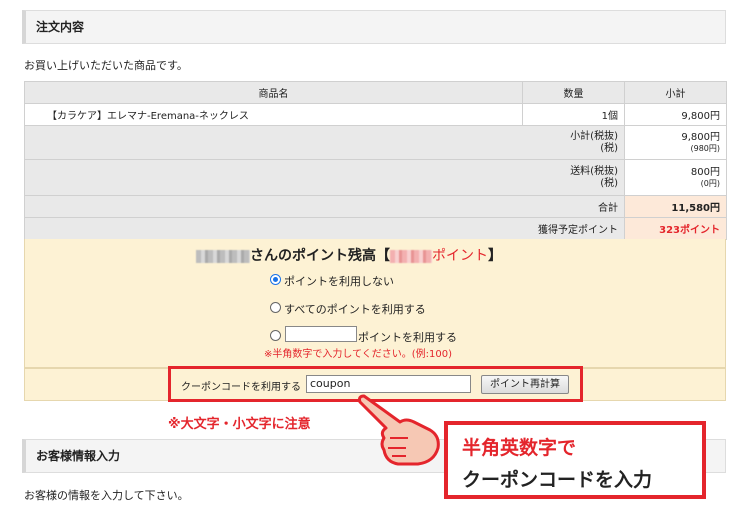 The width and height of the screenshot is (750, 509). What do you see at coordinates (106, 65) in the screenshot?
I see `order-intro-text: お買い上げいただいた商品です。` at bounding box center [106, 65].